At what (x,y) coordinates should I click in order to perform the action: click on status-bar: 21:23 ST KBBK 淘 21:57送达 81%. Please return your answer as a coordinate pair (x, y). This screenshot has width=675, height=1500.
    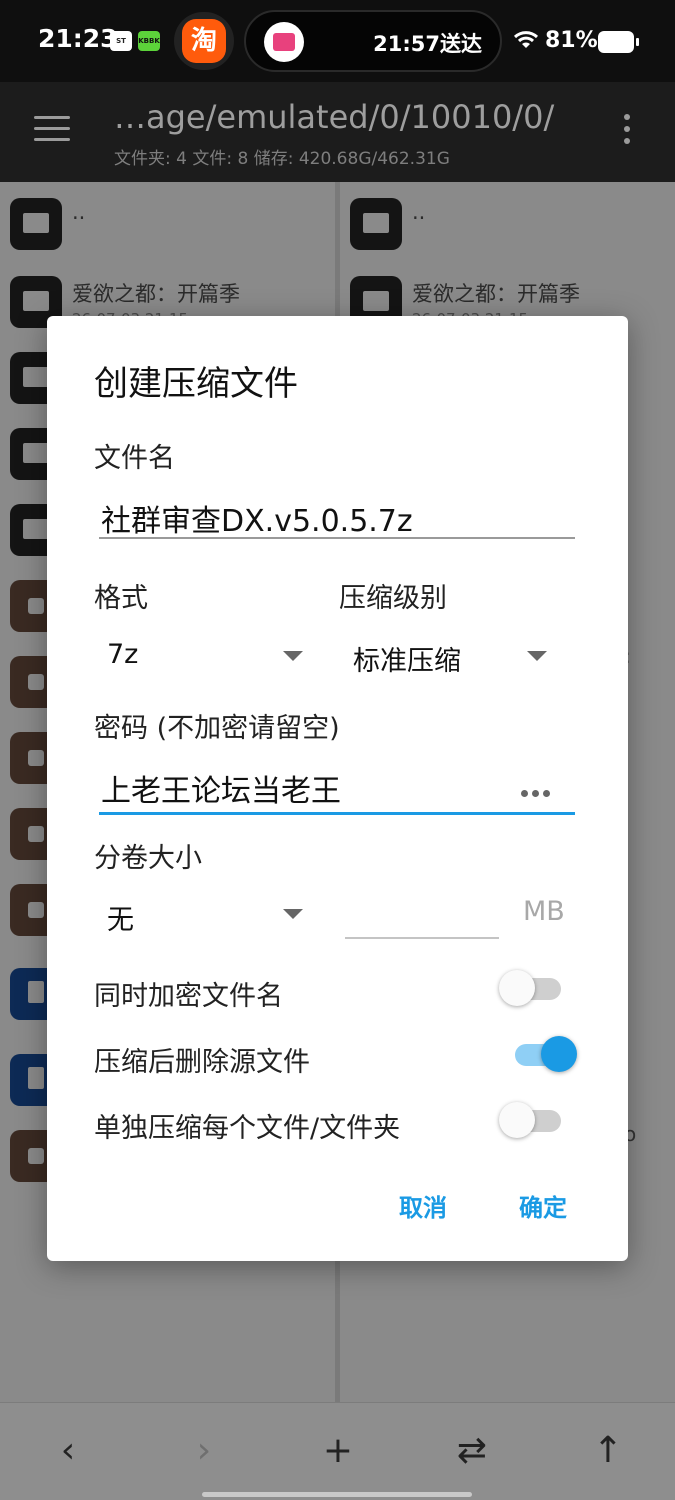
    Looking at the image, I should click on (337, 41).